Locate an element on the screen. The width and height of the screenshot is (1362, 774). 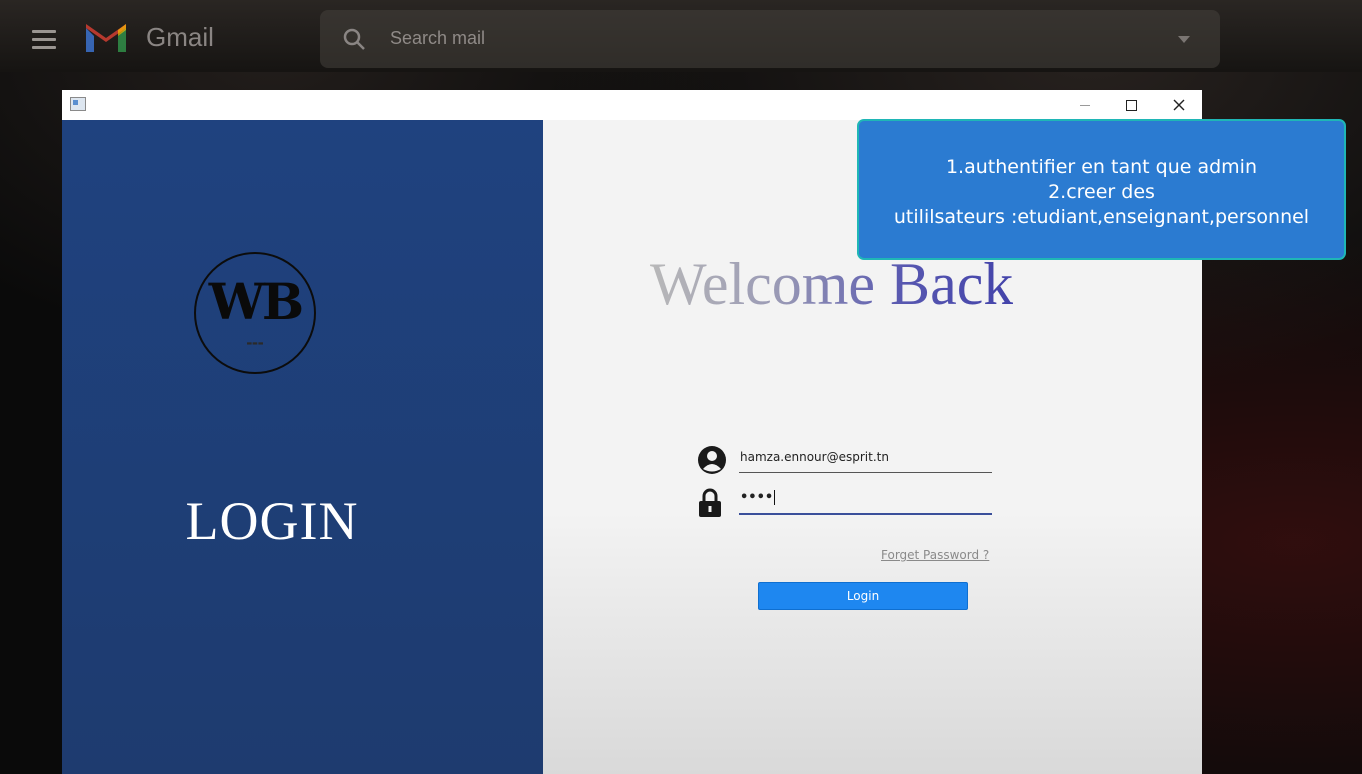
note-line: 2.creer des is located at coordinates (1101, 192).